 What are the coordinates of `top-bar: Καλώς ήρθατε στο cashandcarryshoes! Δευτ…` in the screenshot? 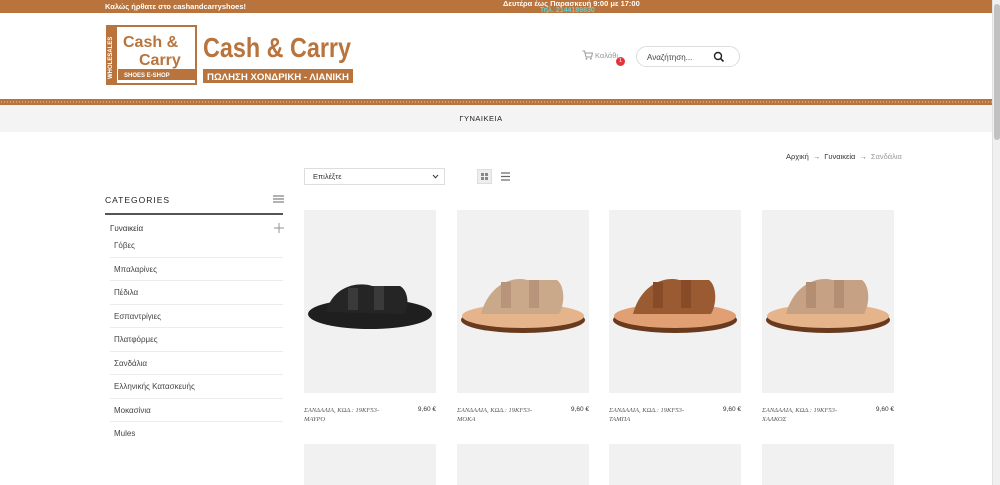 It's located at (496, 7).